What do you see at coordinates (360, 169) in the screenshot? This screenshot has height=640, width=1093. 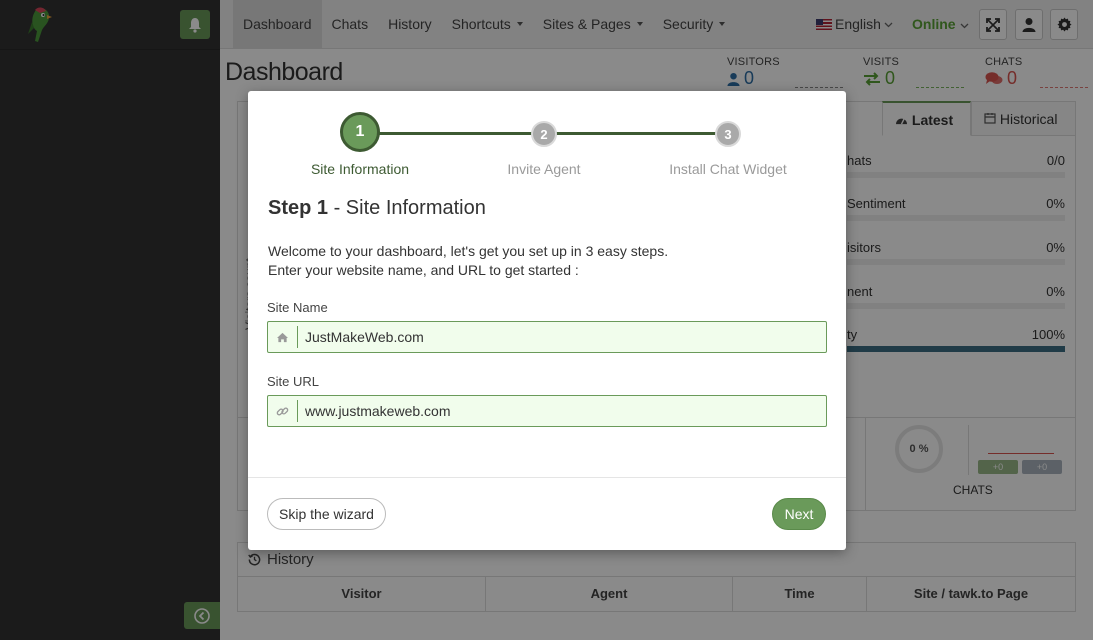 I see `step-1-label: Site Information` at bounding box center [360, 169].